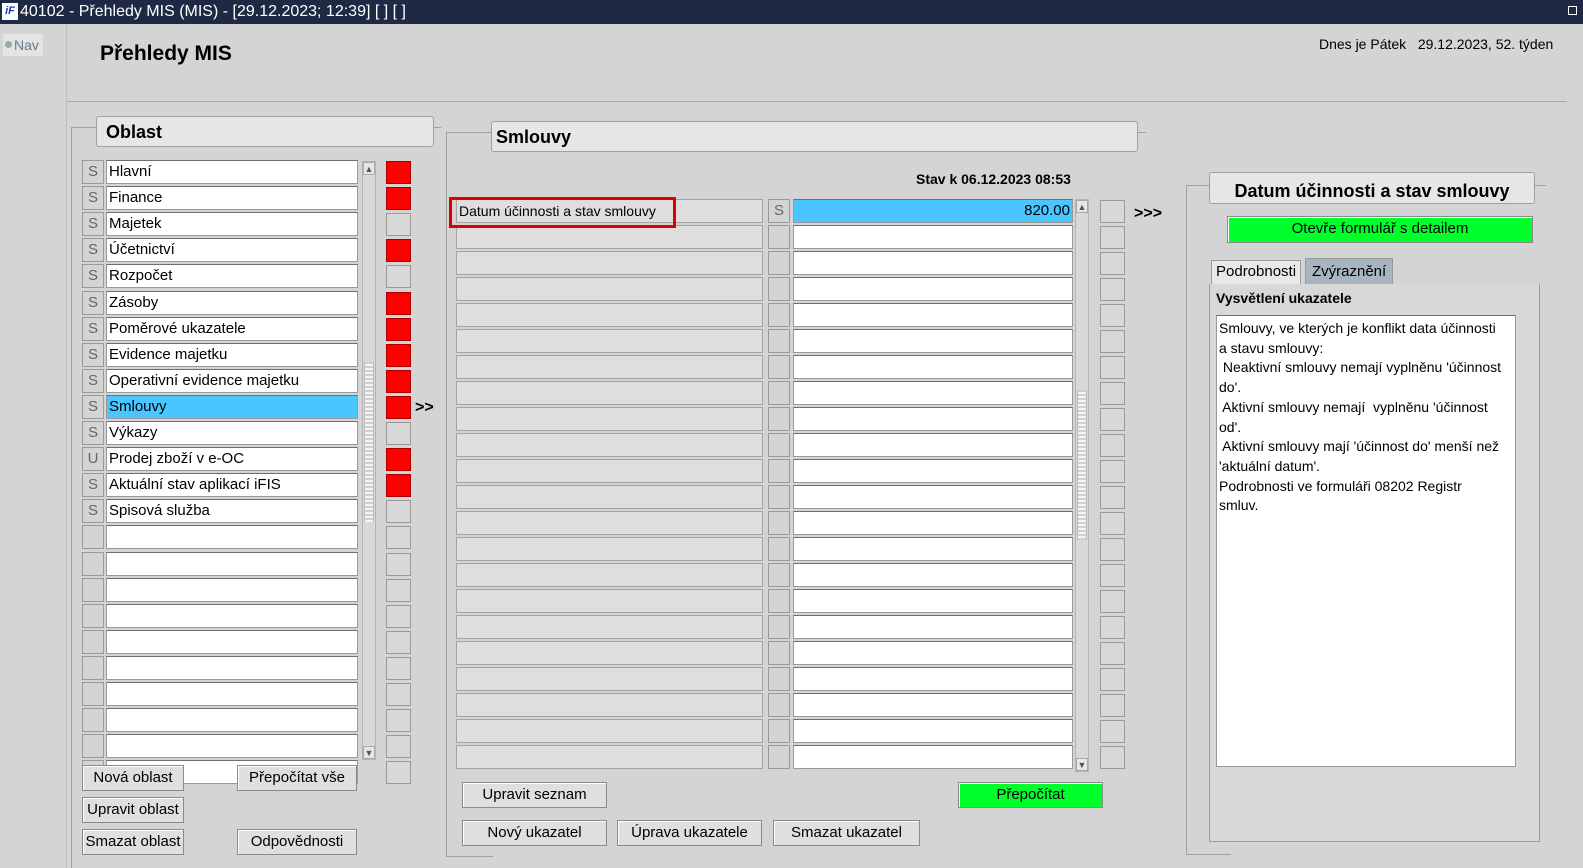  Describe the element at coordinates (232, 328) in the screenshot. I see `oblast-row: Poměrové ukazatele` at that location.